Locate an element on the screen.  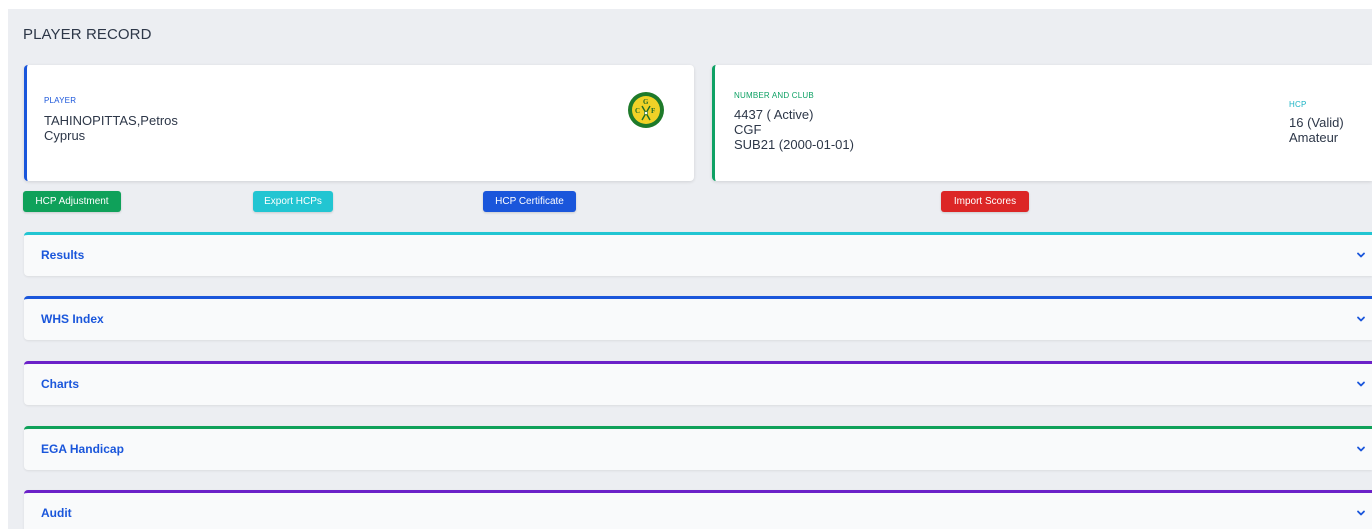
player-number-status: 4437 ( Active) is located at coordinates (774, 114).